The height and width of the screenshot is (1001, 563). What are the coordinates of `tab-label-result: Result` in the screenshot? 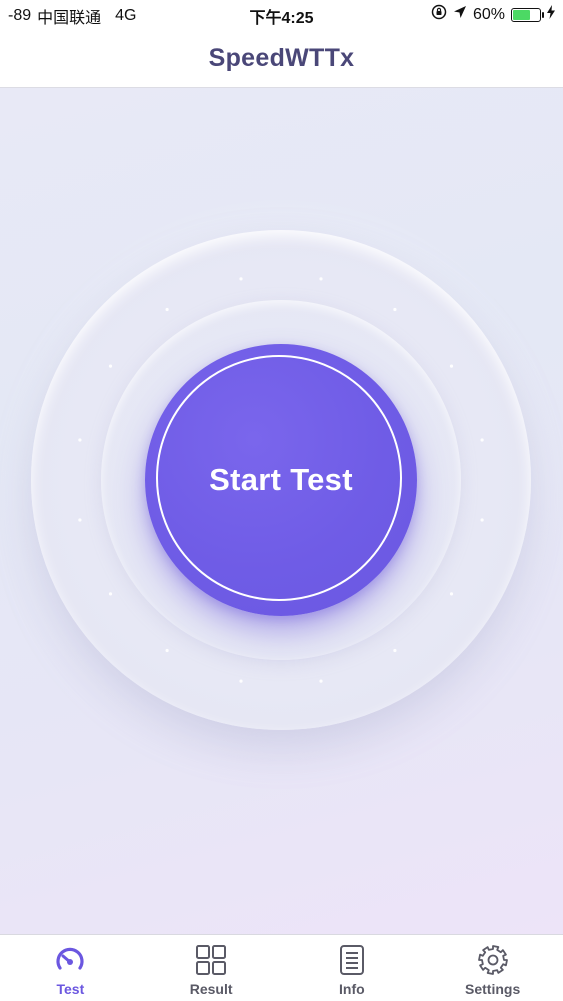 It's located at (211, 989).